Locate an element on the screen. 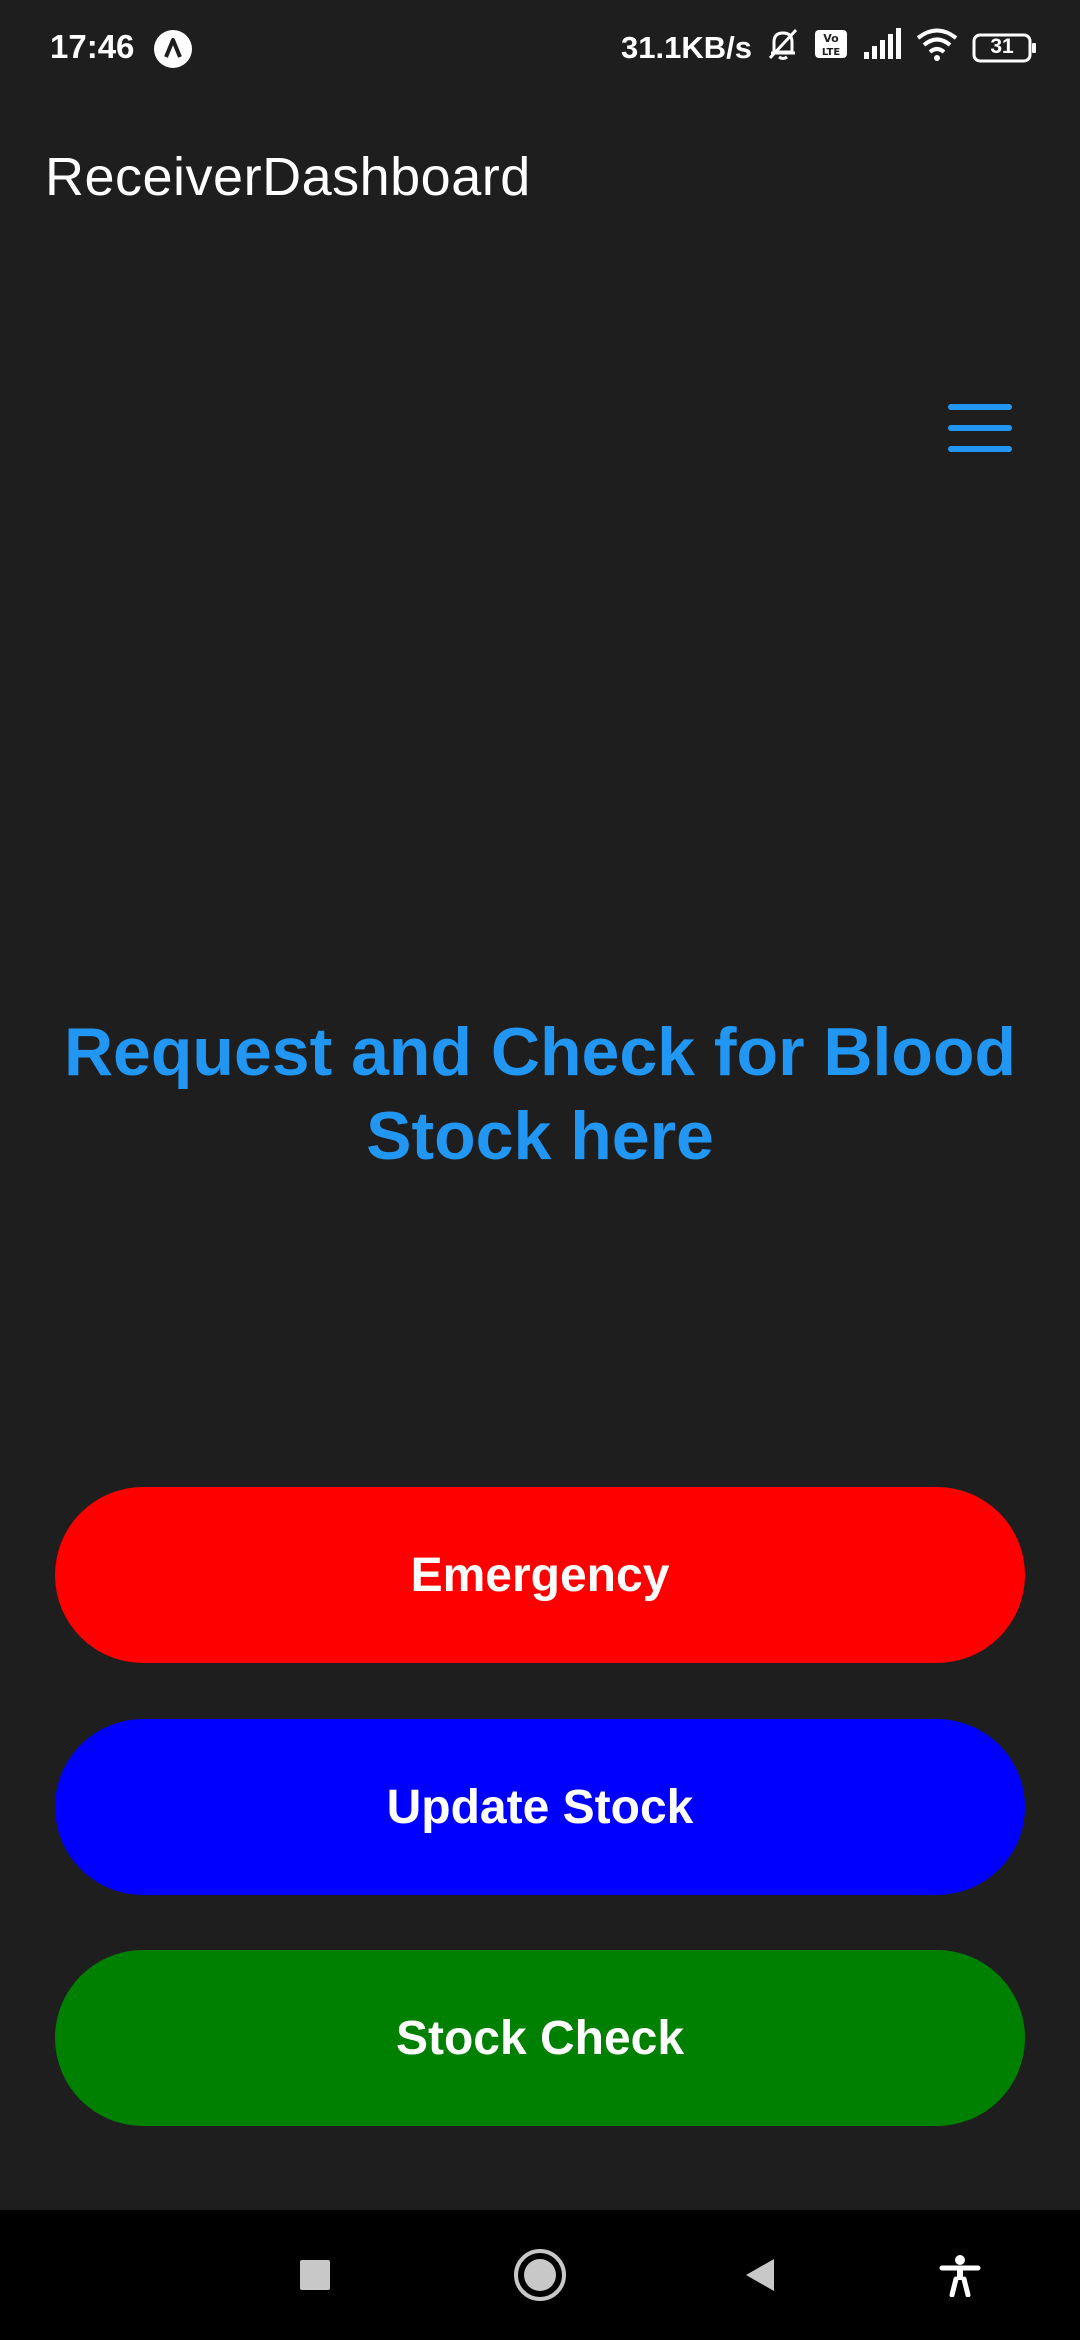  signal-icon is located at coordinates (882, 48).